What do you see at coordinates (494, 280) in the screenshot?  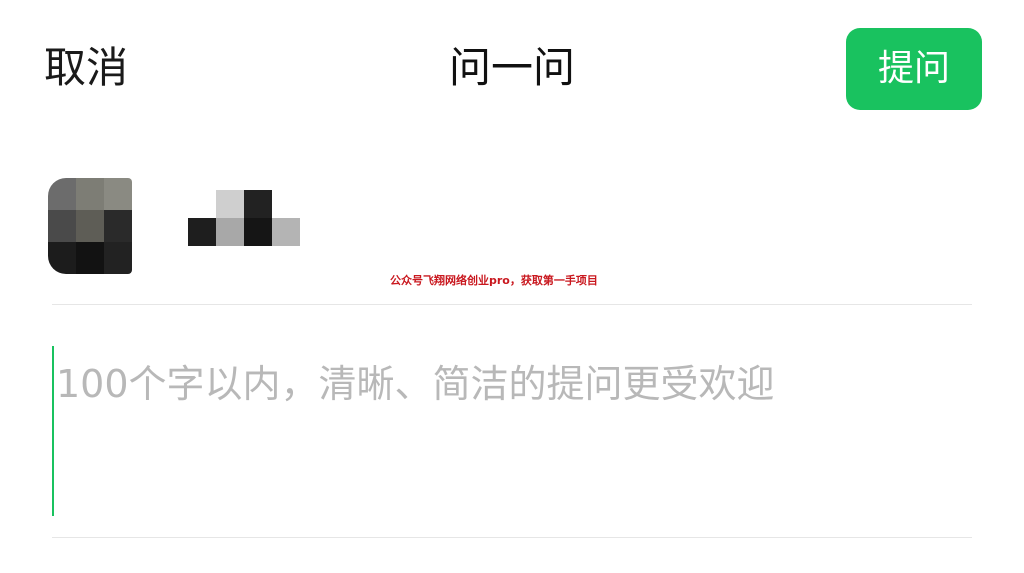 I see `watermark-text: 公众号飞翔网络创业pro，获取第一手项目` at bounding box center [494, 280].